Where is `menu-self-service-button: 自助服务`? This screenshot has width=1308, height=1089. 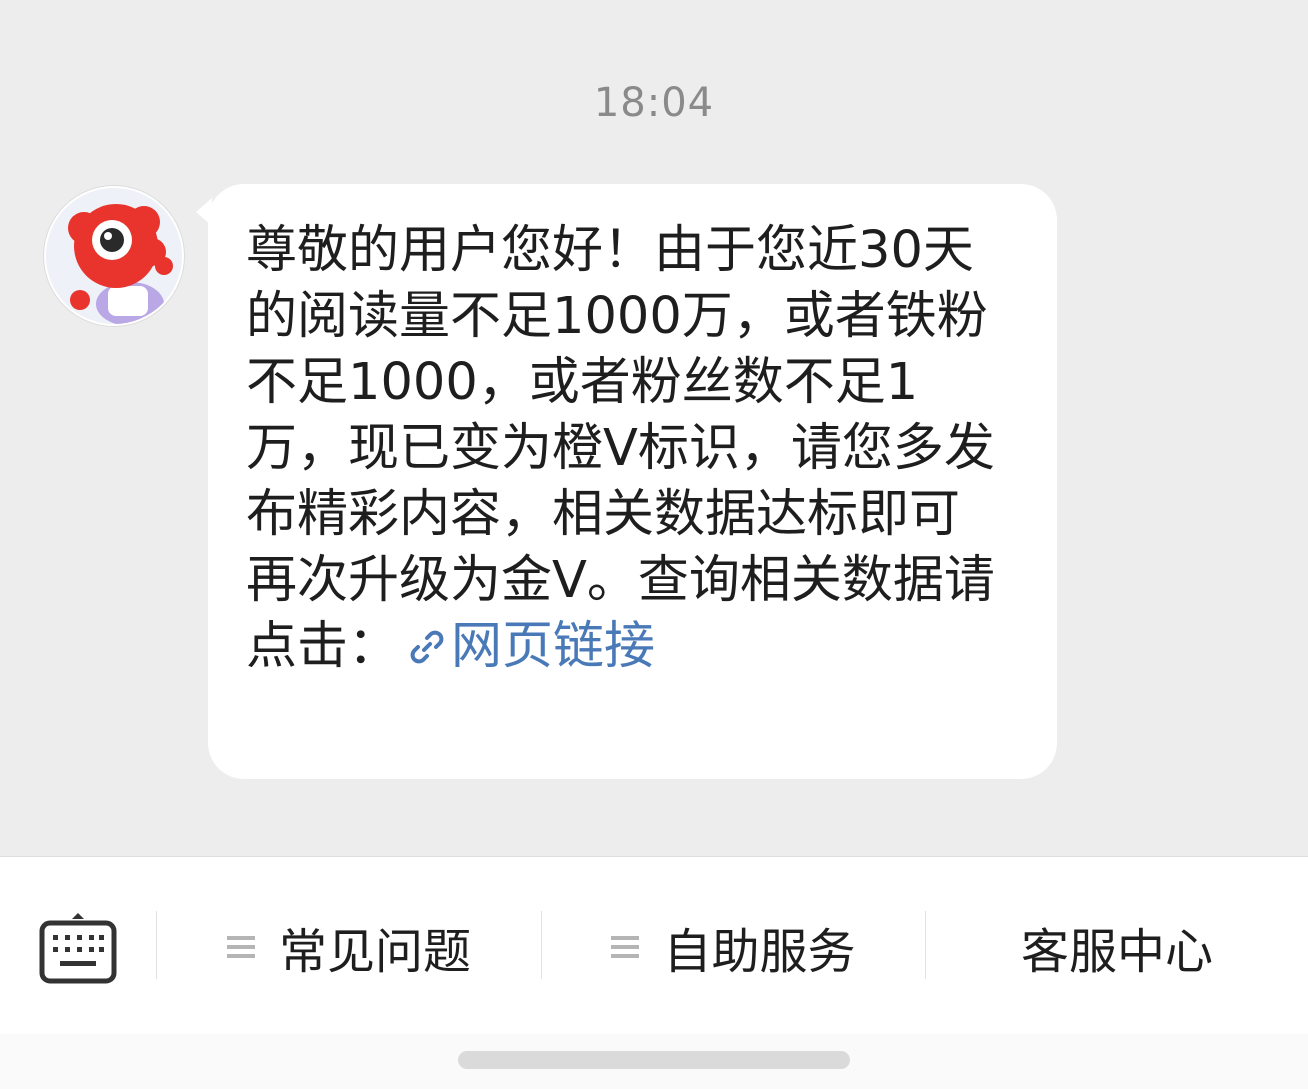
menu-self-service-button: 自助服务 is located at coordinates (733, 947).